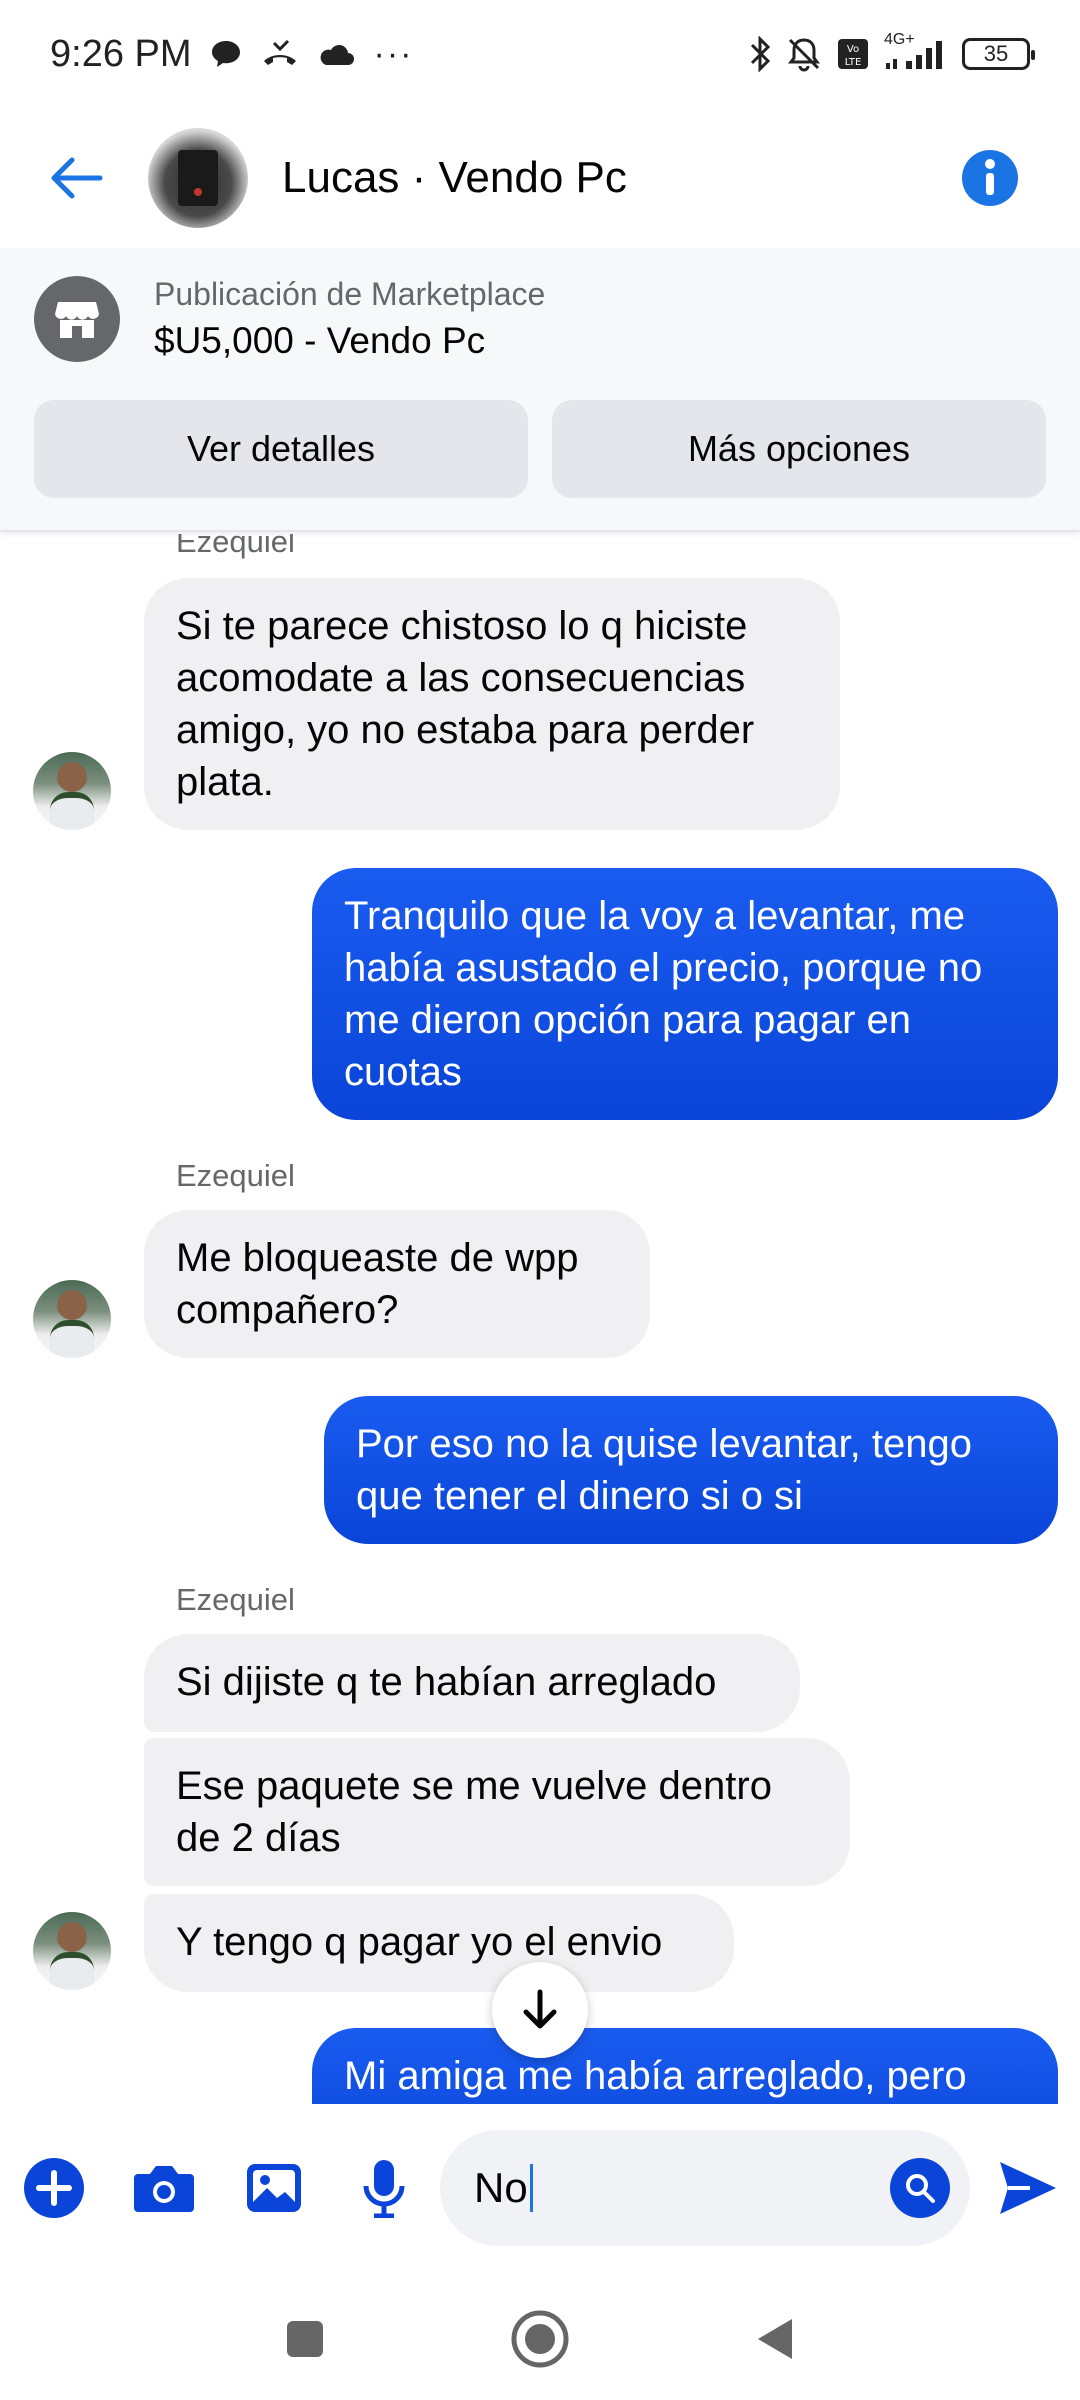 This screenshot has height=2400, width=1080. I want to click on plus-icon, so click(54, 2188).